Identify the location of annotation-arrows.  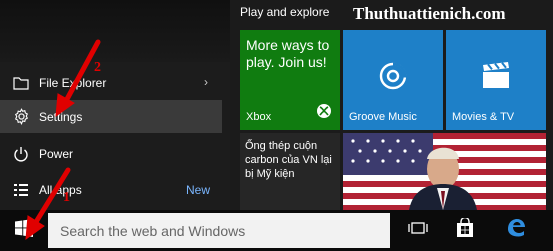
(63, 140).